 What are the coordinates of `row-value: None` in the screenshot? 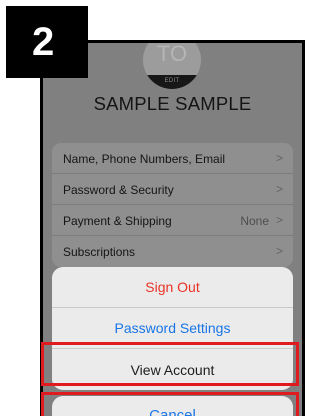 It's located at (254, 221).